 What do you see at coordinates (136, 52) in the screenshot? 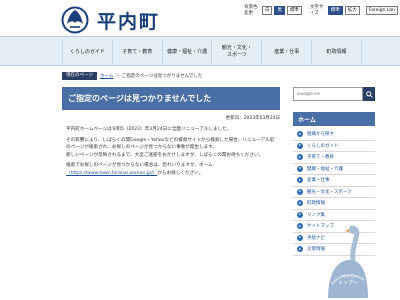
I see `nav-childcare-education: 子育て・教育` at bounding box center [136, 52].